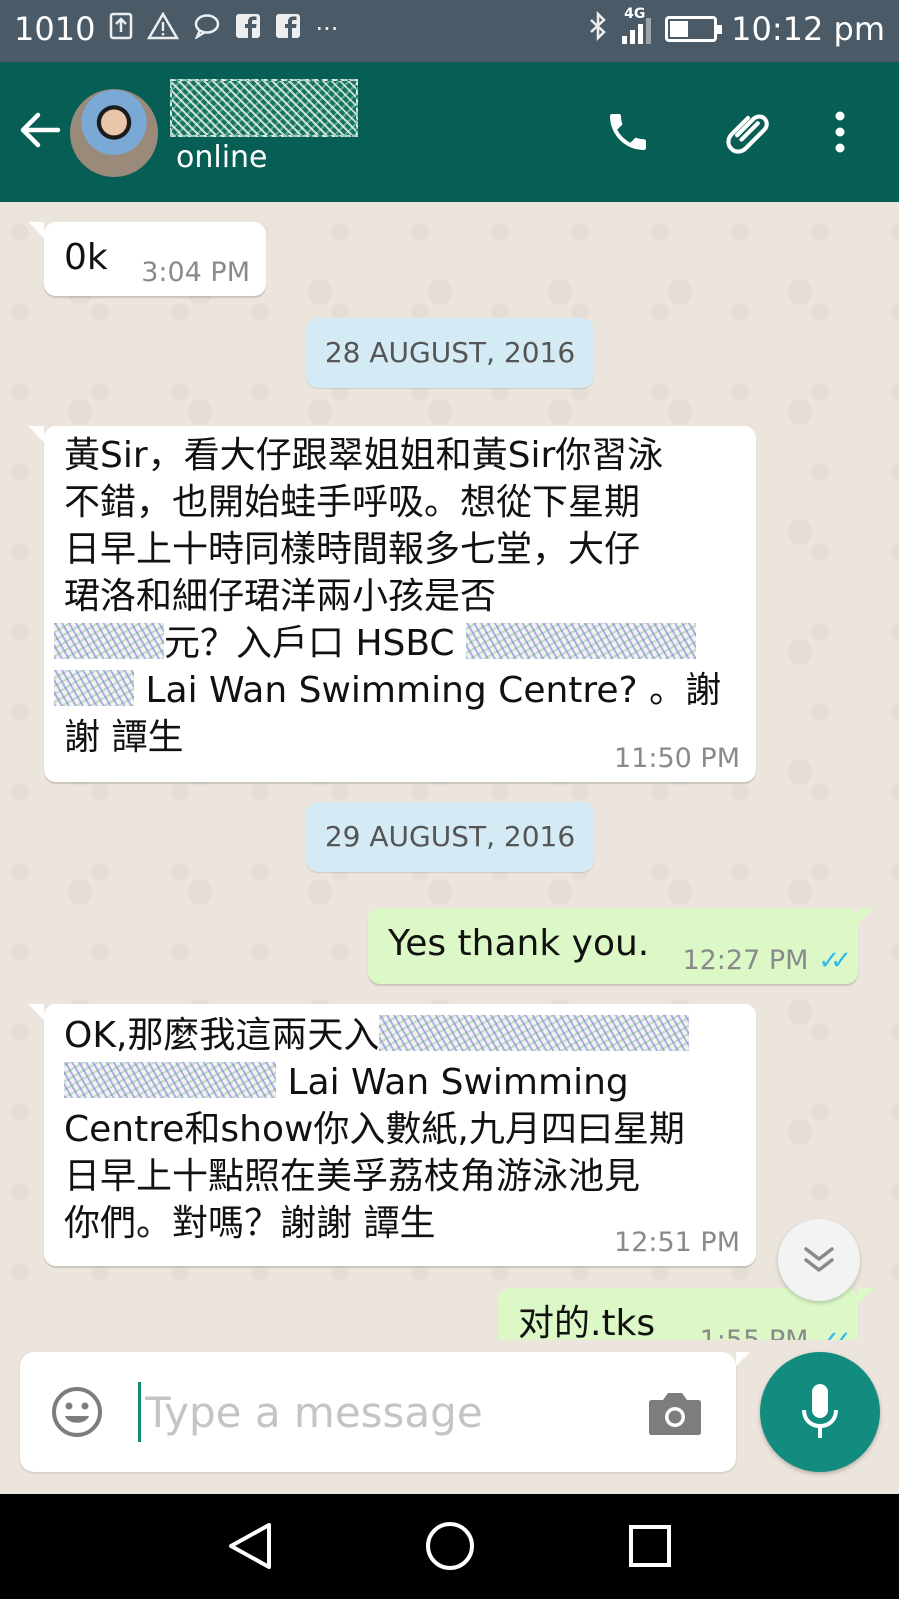 The image size is (899, 1599). What do you see at coordinates (450, 353) in the screenshot?
I see `date-divider: 28 AUGUST, 2016` at bounding box center [450, 353].